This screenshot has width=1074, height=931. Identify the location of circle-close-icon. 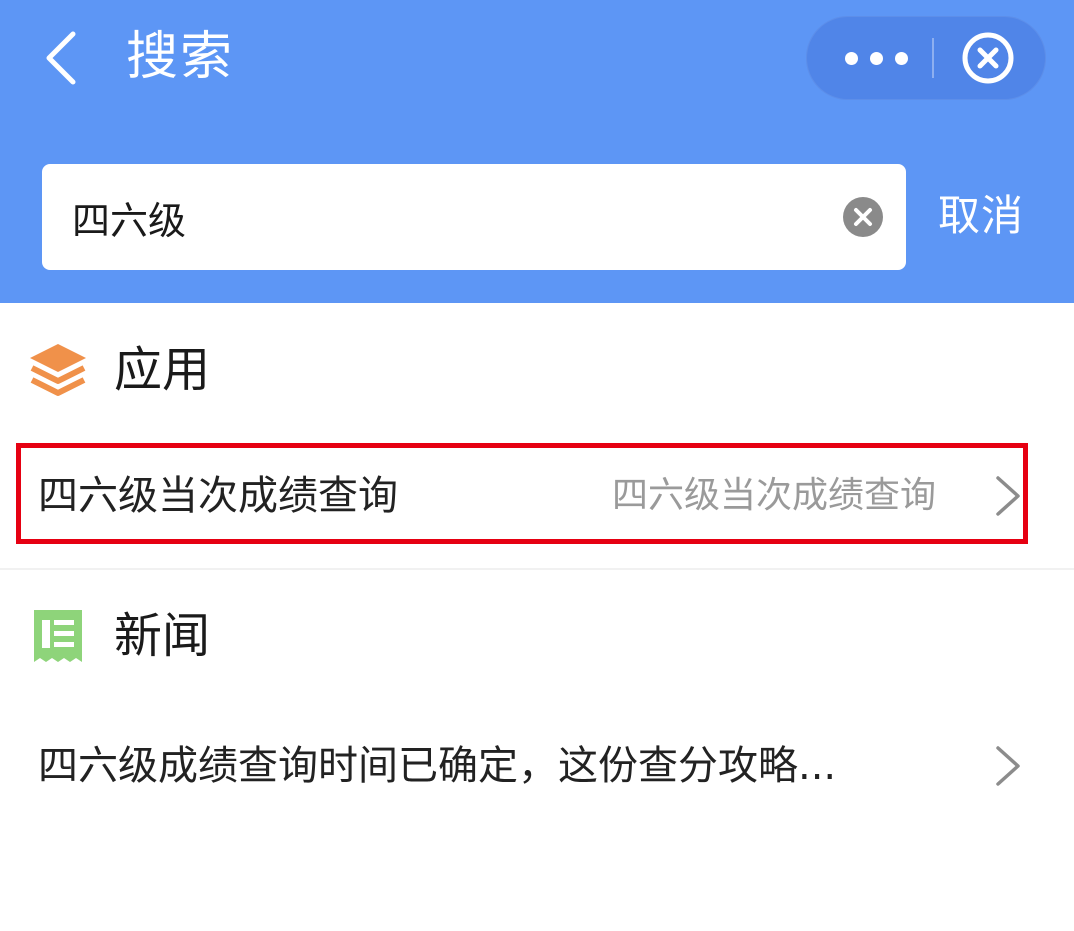
(988, 58).